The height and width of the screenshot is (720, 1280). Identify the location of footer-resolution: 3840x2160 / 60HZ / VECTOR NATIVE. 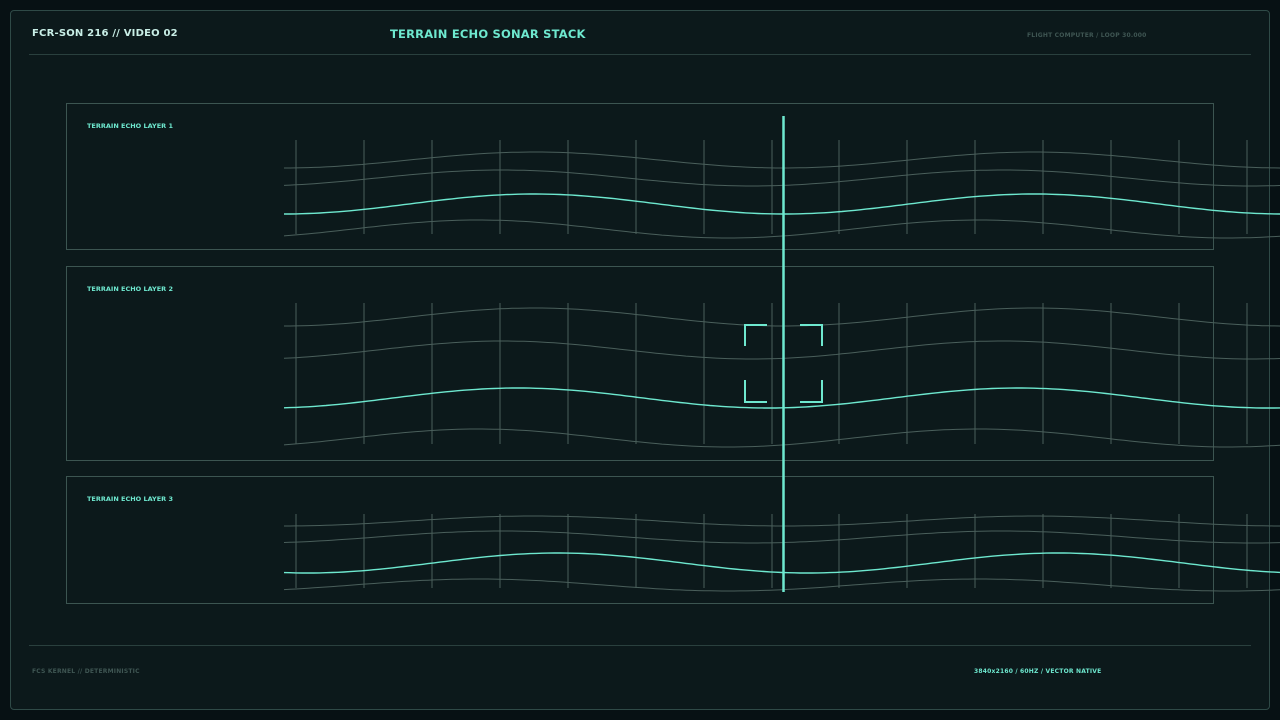
(1038, 671).